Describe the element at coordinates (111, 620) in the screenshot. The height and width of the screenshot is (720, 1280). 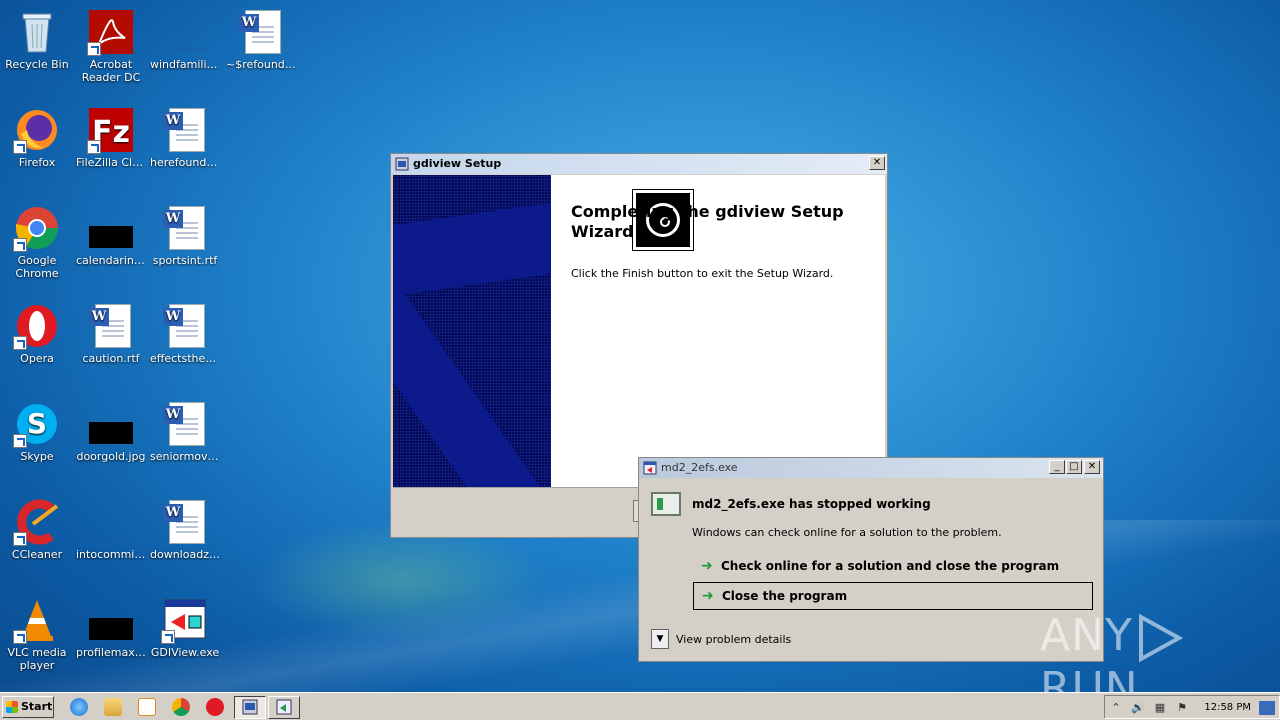
I see `image-file-icon` at that location.